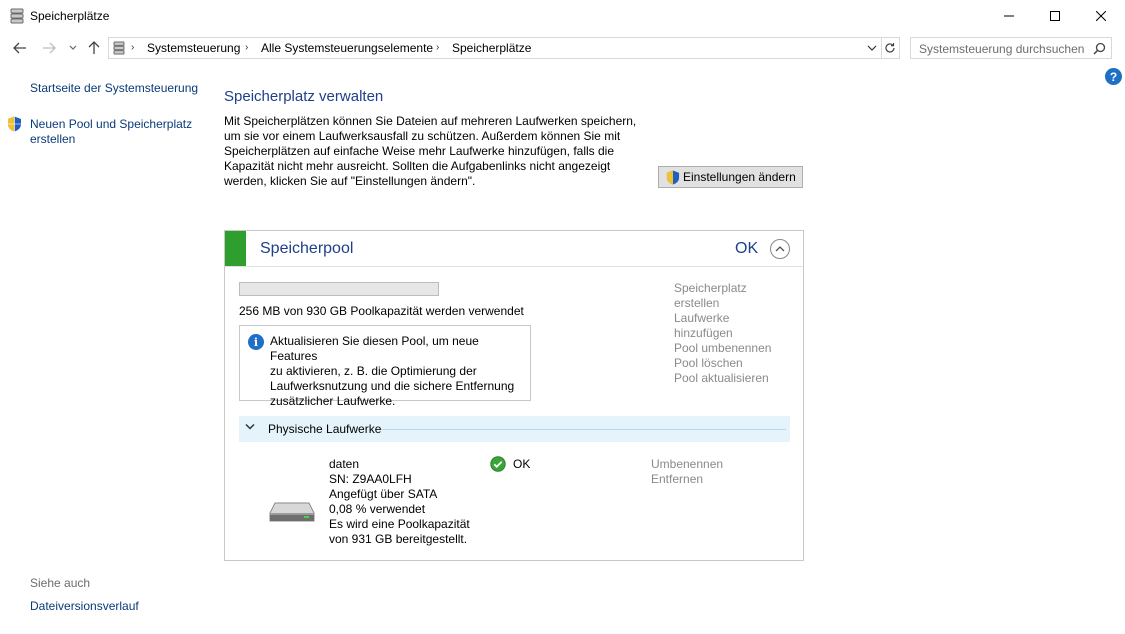 This screenshot has height=634, width=1125. What do you see at coordinates (722, 318) in the screenshot?
I see `add-drives-link: Laufwerke` at bounding box center [722, 318].